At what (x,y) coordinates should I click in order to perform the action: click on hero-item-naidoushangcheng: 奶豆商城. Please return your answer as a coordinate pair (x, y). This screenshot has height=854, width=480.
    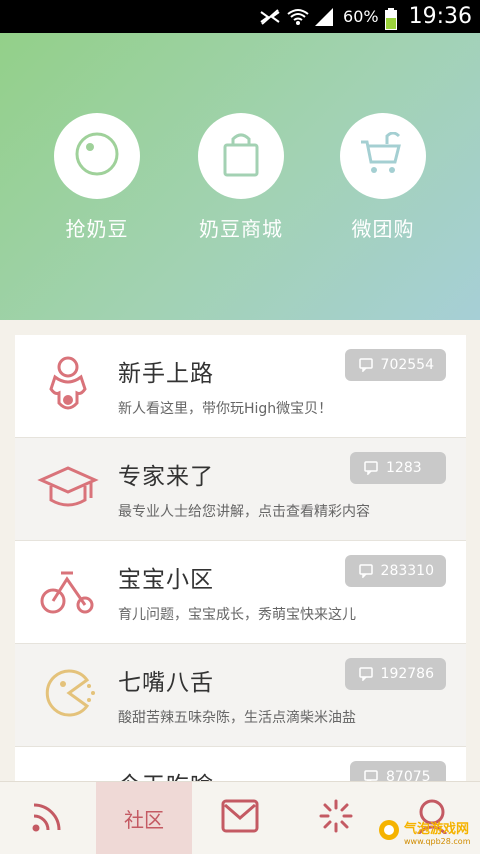
    Looking at the image, I should click on (241, 177).